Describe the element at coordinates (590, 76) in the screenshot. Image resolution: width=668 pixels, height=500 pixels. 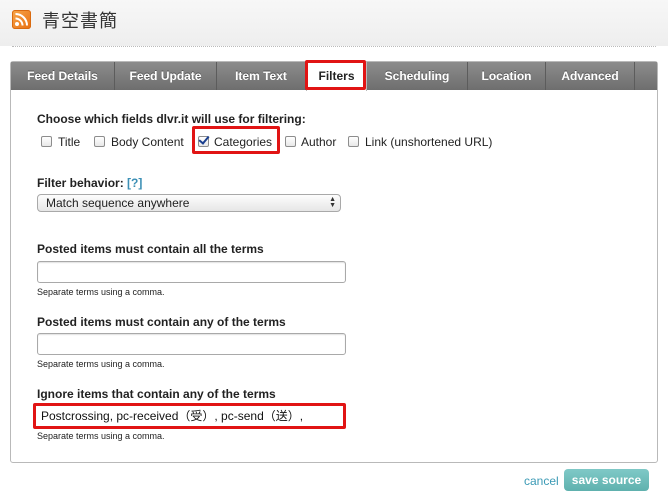
I see `tab-advanced: Advanced` at that location.